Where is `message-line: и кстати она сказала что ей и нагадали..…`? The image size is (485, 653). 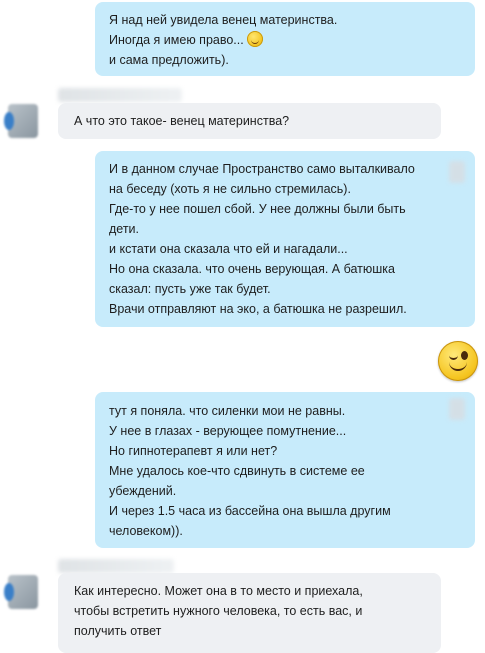
message-line: и кстати она сказала что ей и нагадали..… is located at coordinates (228, 249).